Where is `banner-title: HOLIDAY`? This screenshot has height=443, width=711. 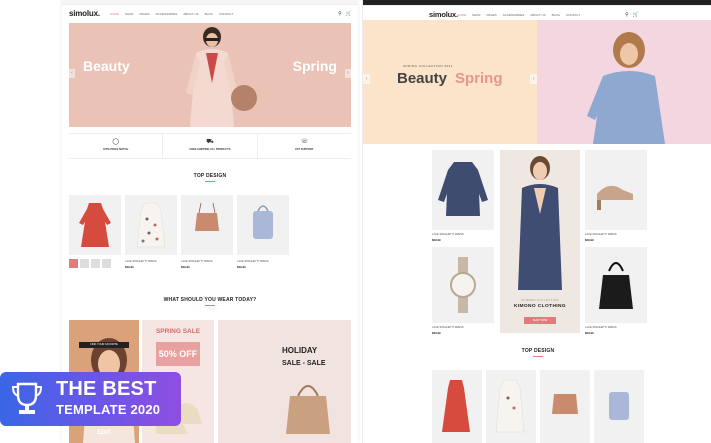 banner-title: HOLIDAY is located at coordinates (300, 350).